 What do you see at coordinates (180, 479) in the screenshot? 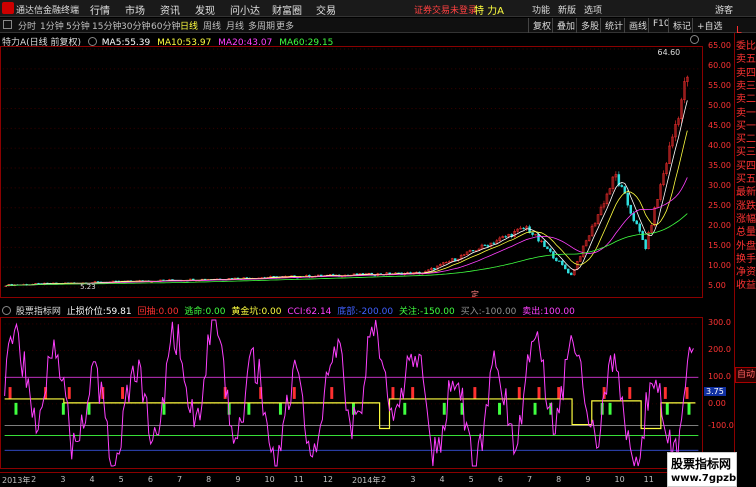
I see `date-tick: 7` at bounding box center [180, 479].